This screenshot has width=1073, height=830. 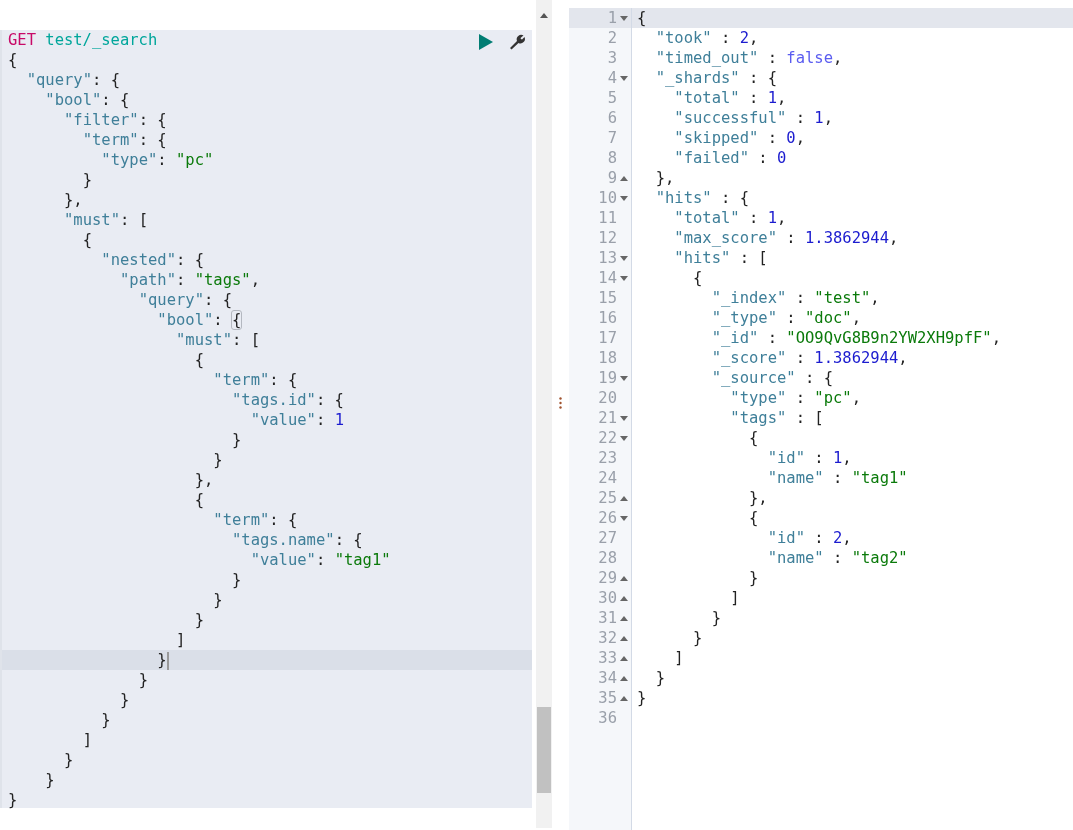 I want to click on line-number: 13, so click(x=607, y=258).